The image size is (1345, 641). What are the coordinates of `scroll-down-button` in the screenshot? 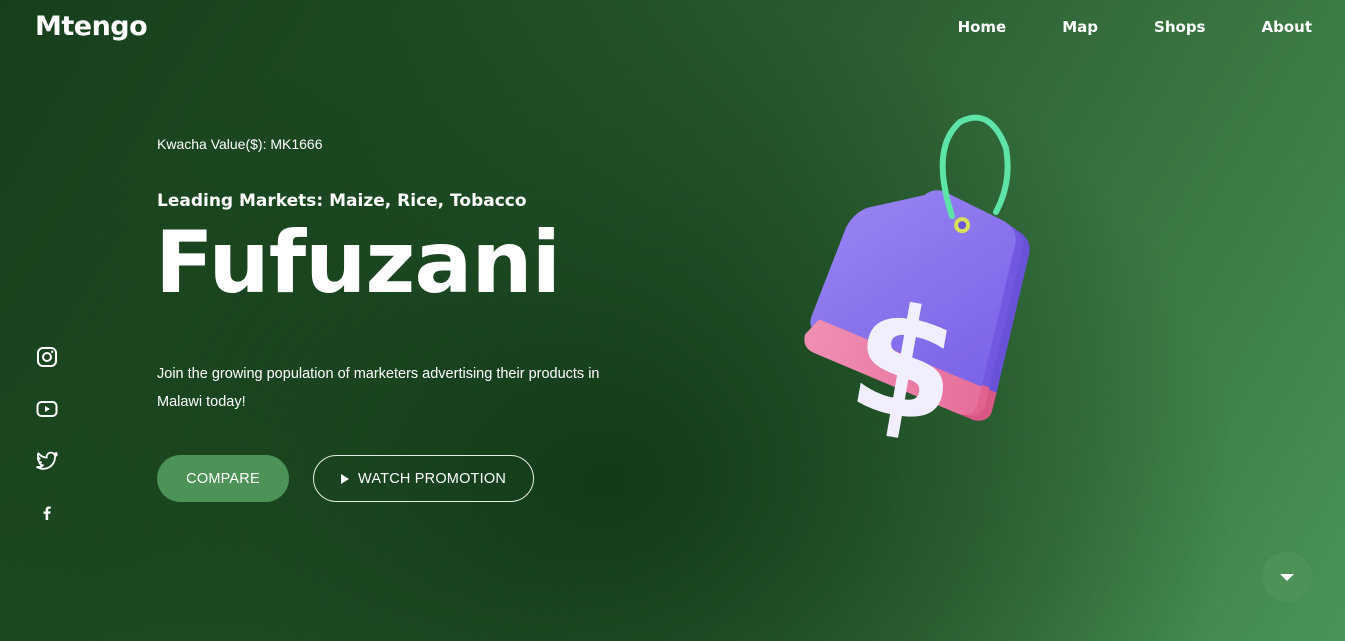 It's located at (1287, 577).